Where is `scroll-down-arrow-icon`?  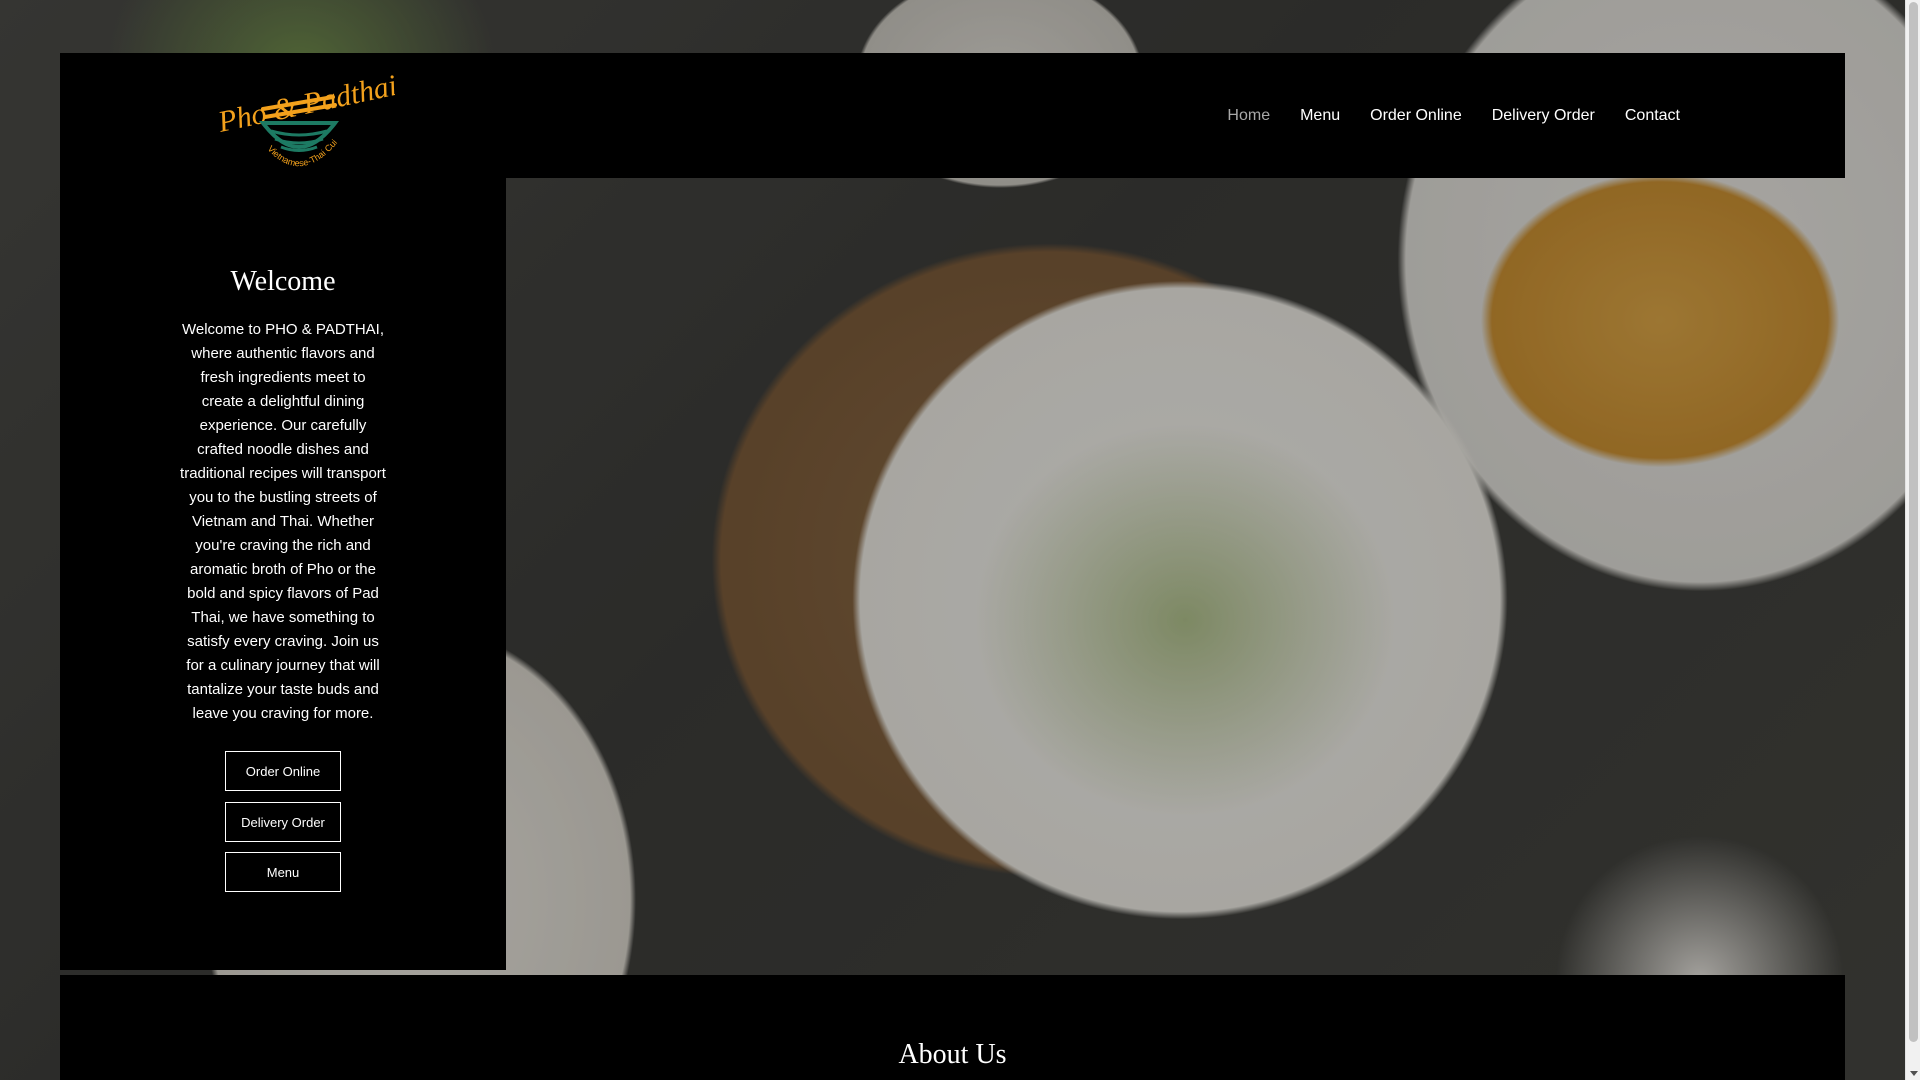
scroll-down-arrow-icon is located at coordinates (1914, 1073).